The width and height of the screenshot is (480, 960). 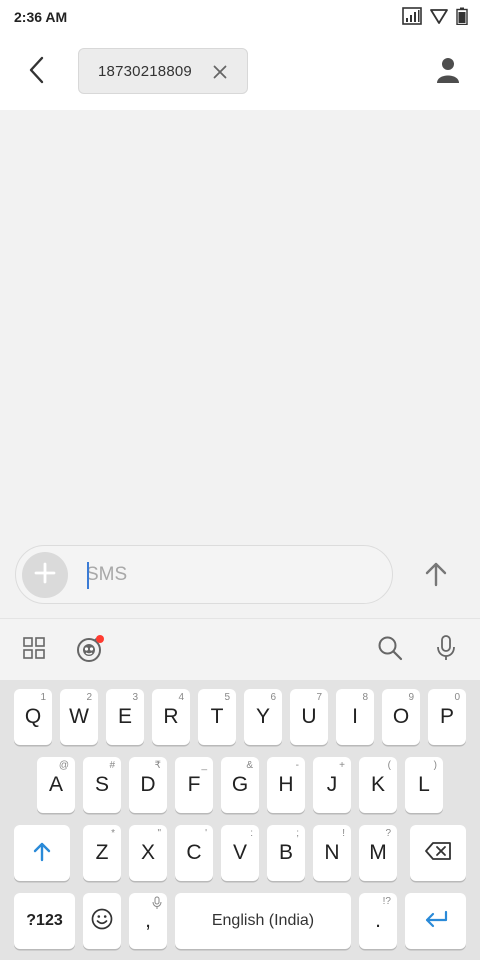 I want to click on shift-key, so click(x=42, y=853).